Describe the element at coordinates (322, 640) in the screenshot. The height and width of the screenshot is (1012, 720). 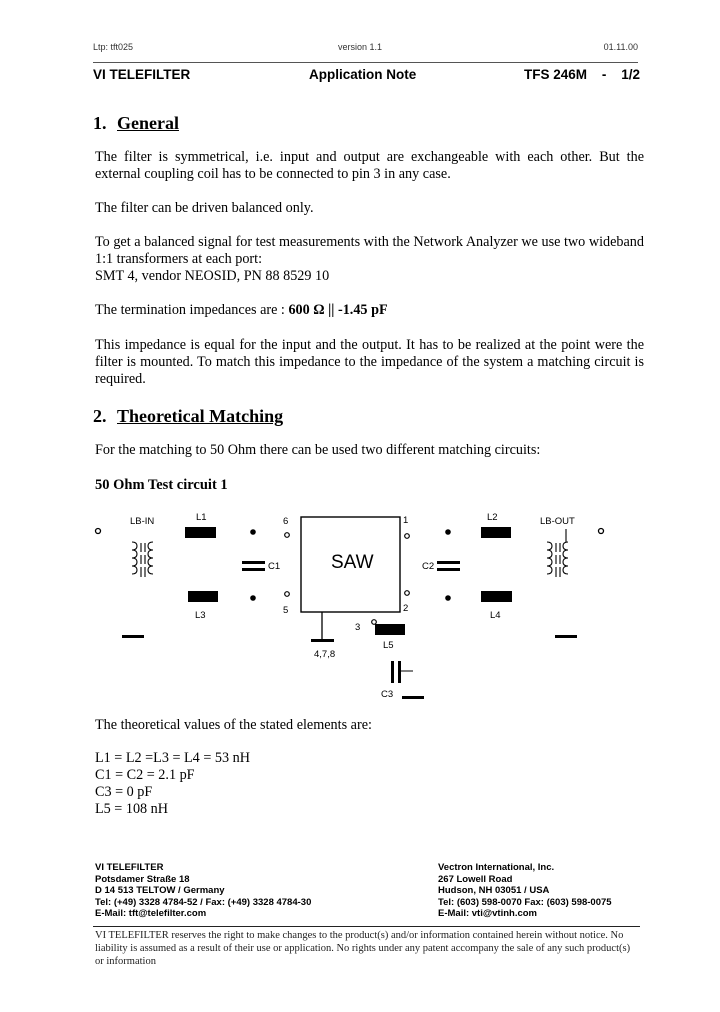
I see `ground-saw` at that location.